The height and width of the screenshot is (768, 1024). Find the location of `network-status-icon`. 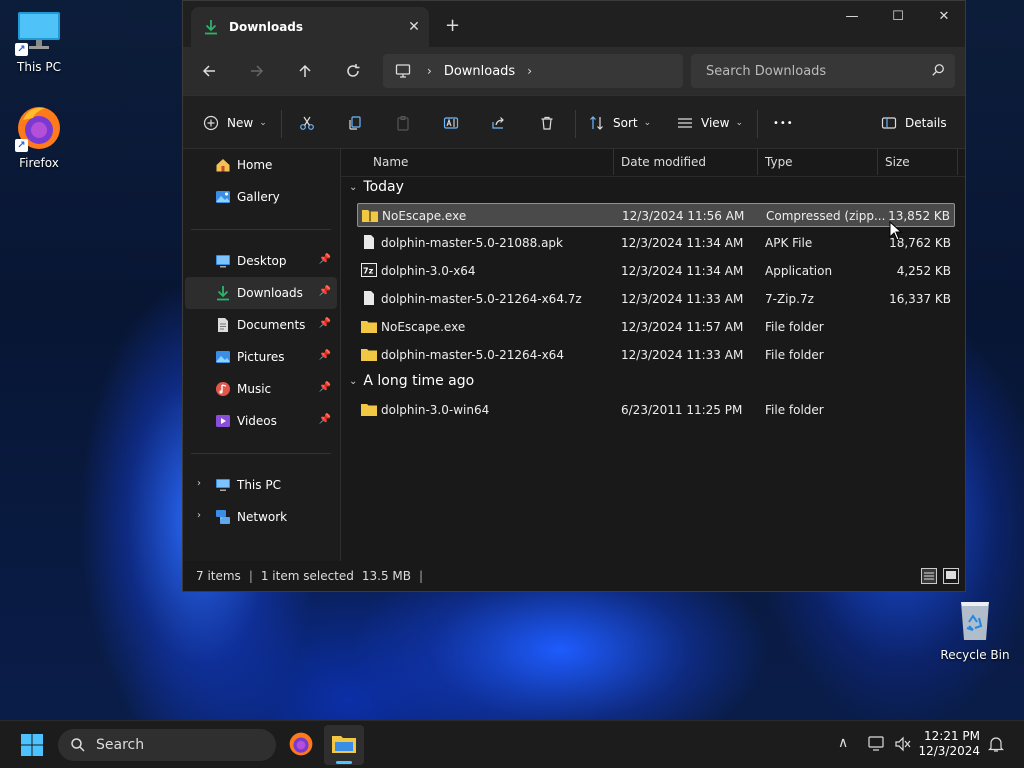

network-status-icon is located at coordinates (877, 745).